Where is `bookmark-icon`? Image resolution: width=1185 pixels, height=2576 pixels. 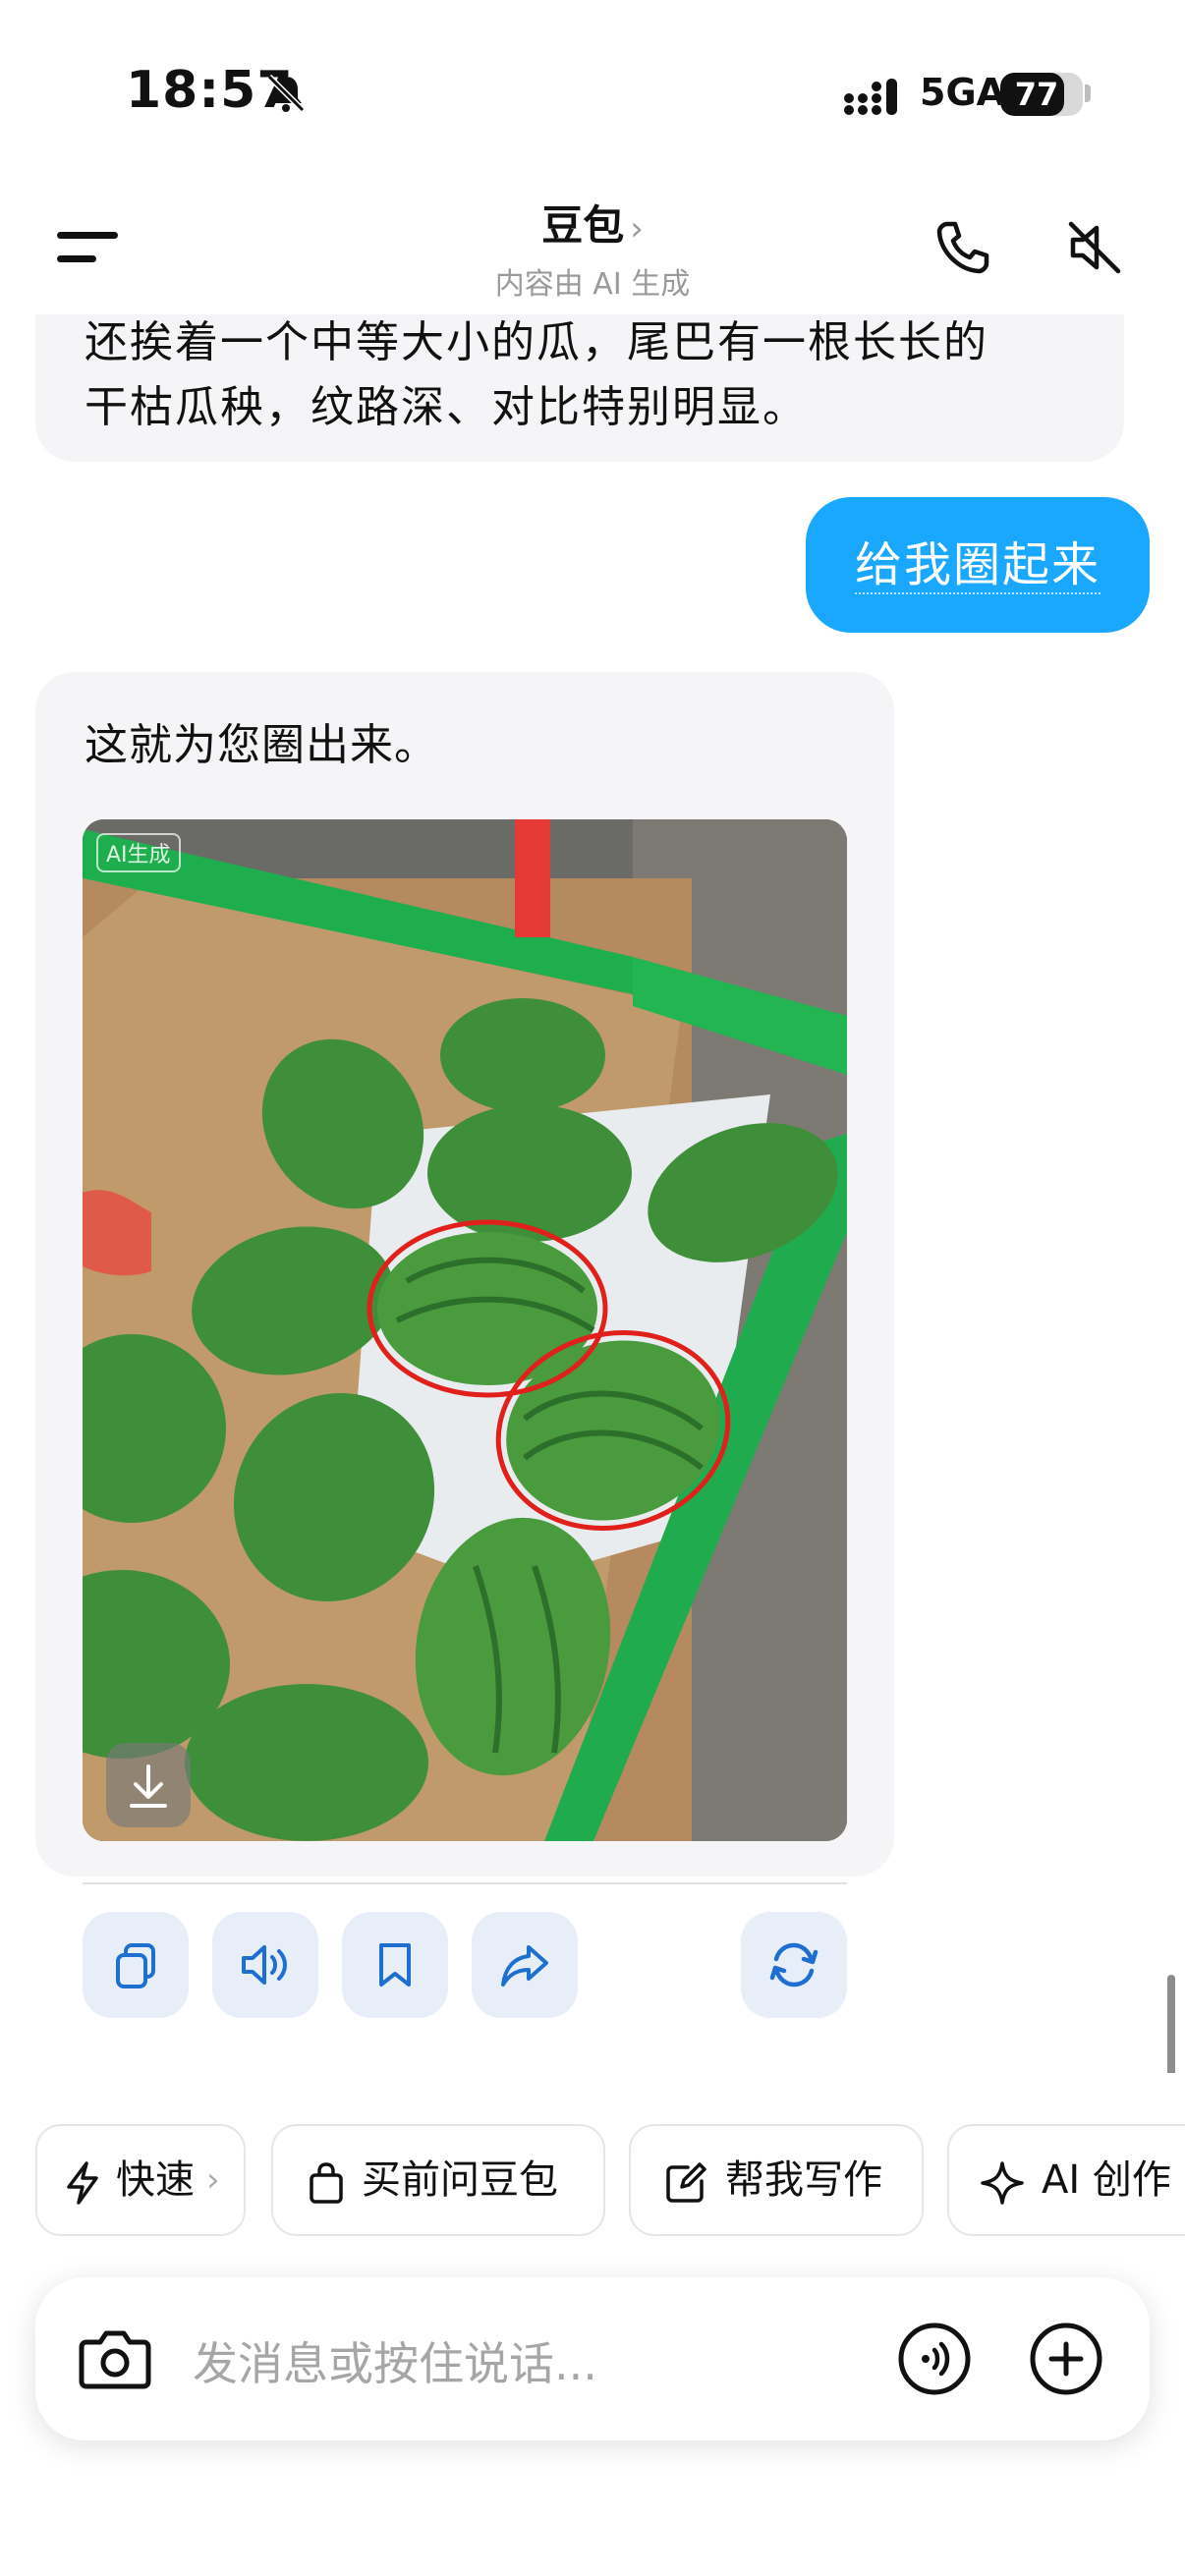
bookmark-icon is located at coordinates (395, 1965).